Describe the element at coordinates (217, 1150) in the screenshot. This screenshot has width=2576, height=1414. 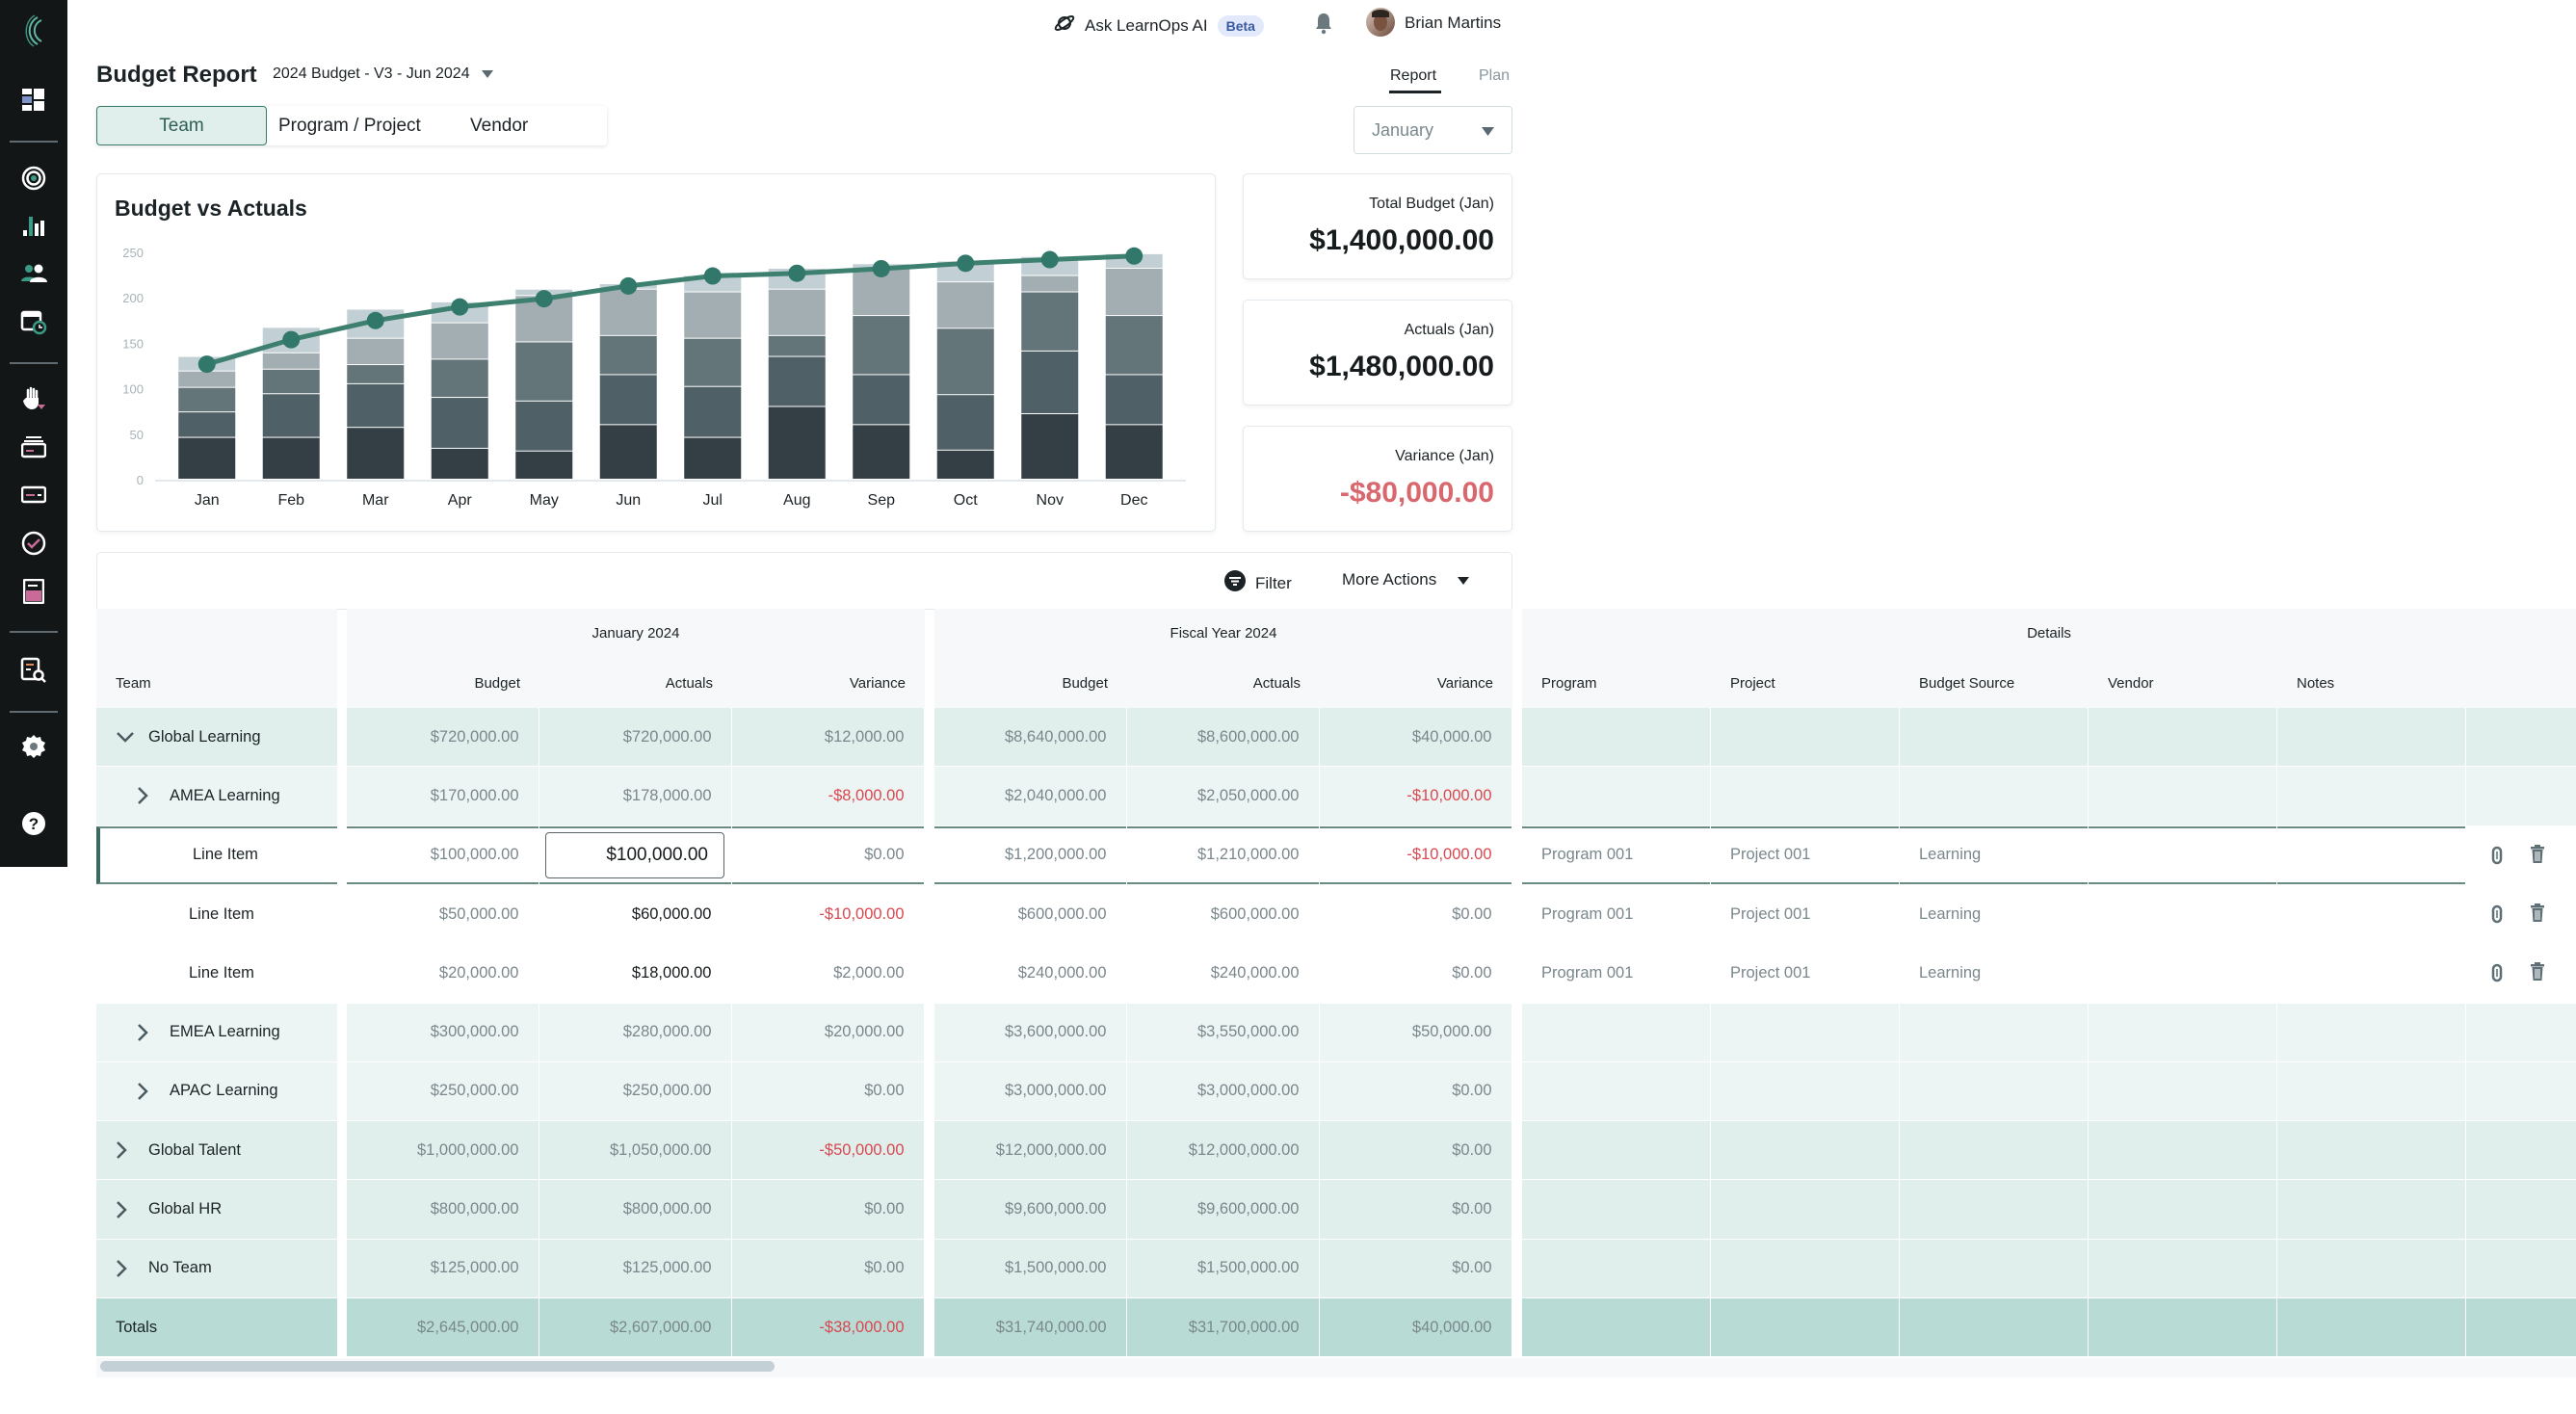
I see `table-row-team-cell: Global Talent` at that location.